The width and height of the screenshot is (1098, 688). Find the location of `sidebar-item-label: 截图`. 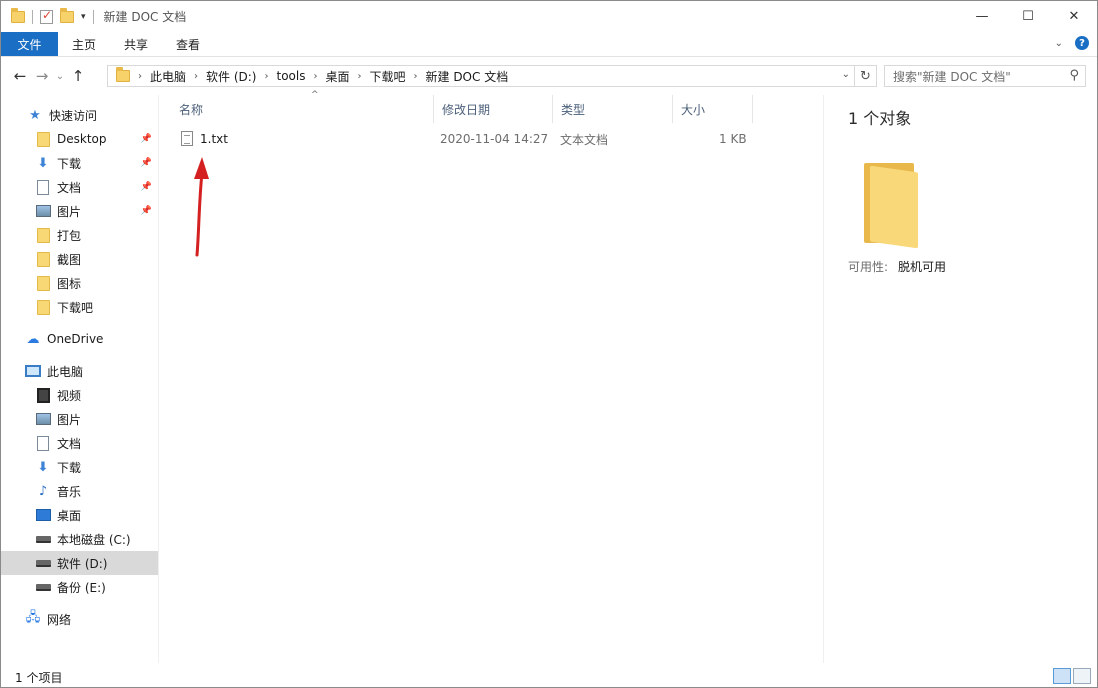

sidebar-item-label: 截图 is located at coordinates (69, 259).